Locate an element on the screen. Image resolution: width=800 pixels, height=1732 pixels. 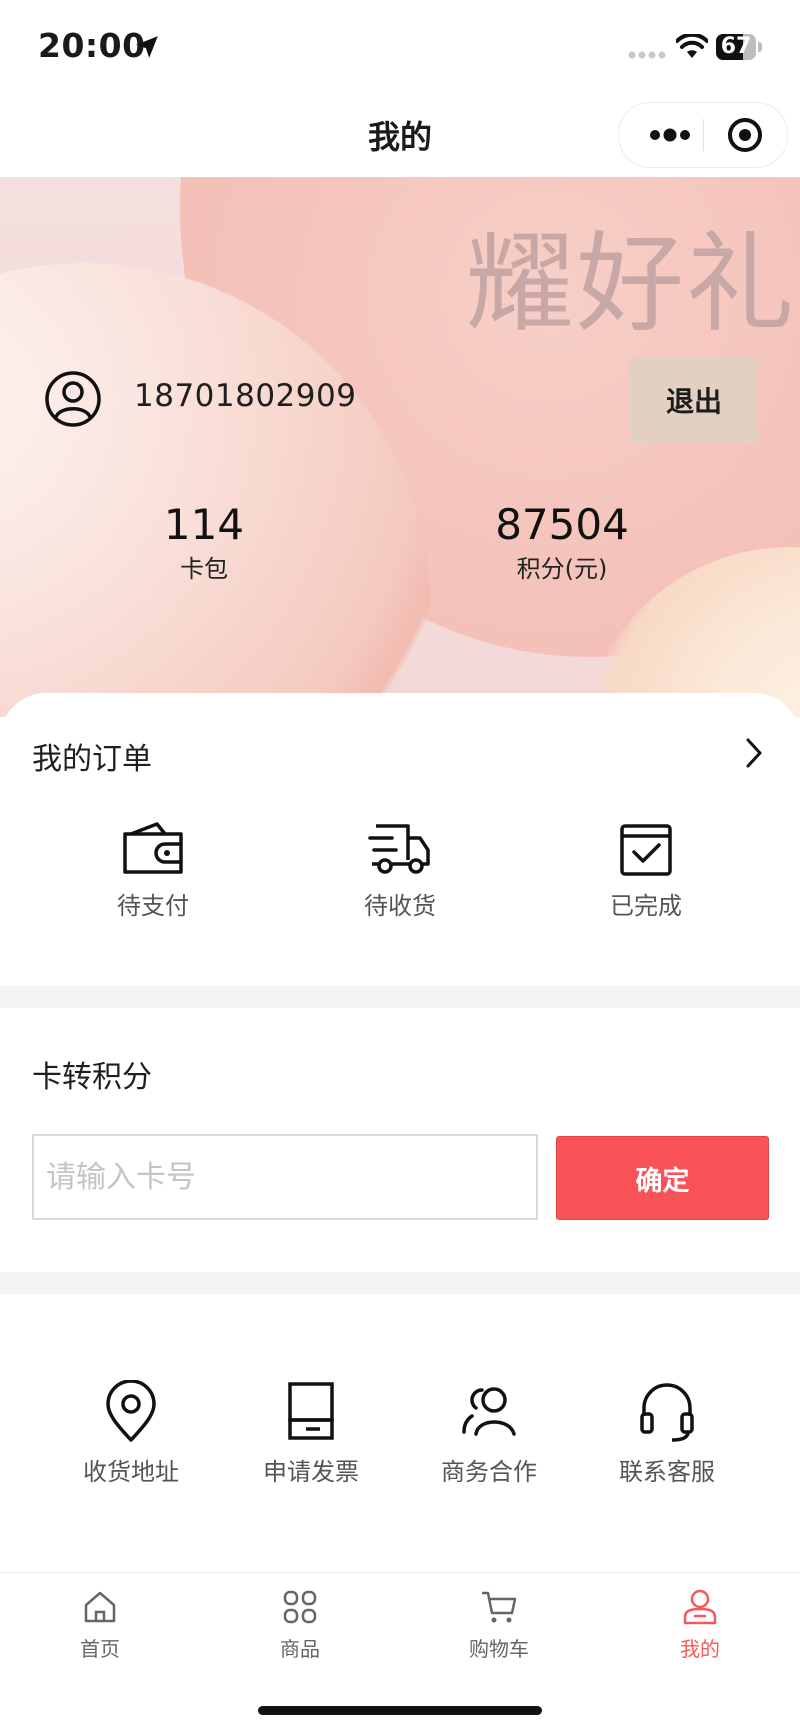
order-label: 待支付 is located at coordinates (153, 906).